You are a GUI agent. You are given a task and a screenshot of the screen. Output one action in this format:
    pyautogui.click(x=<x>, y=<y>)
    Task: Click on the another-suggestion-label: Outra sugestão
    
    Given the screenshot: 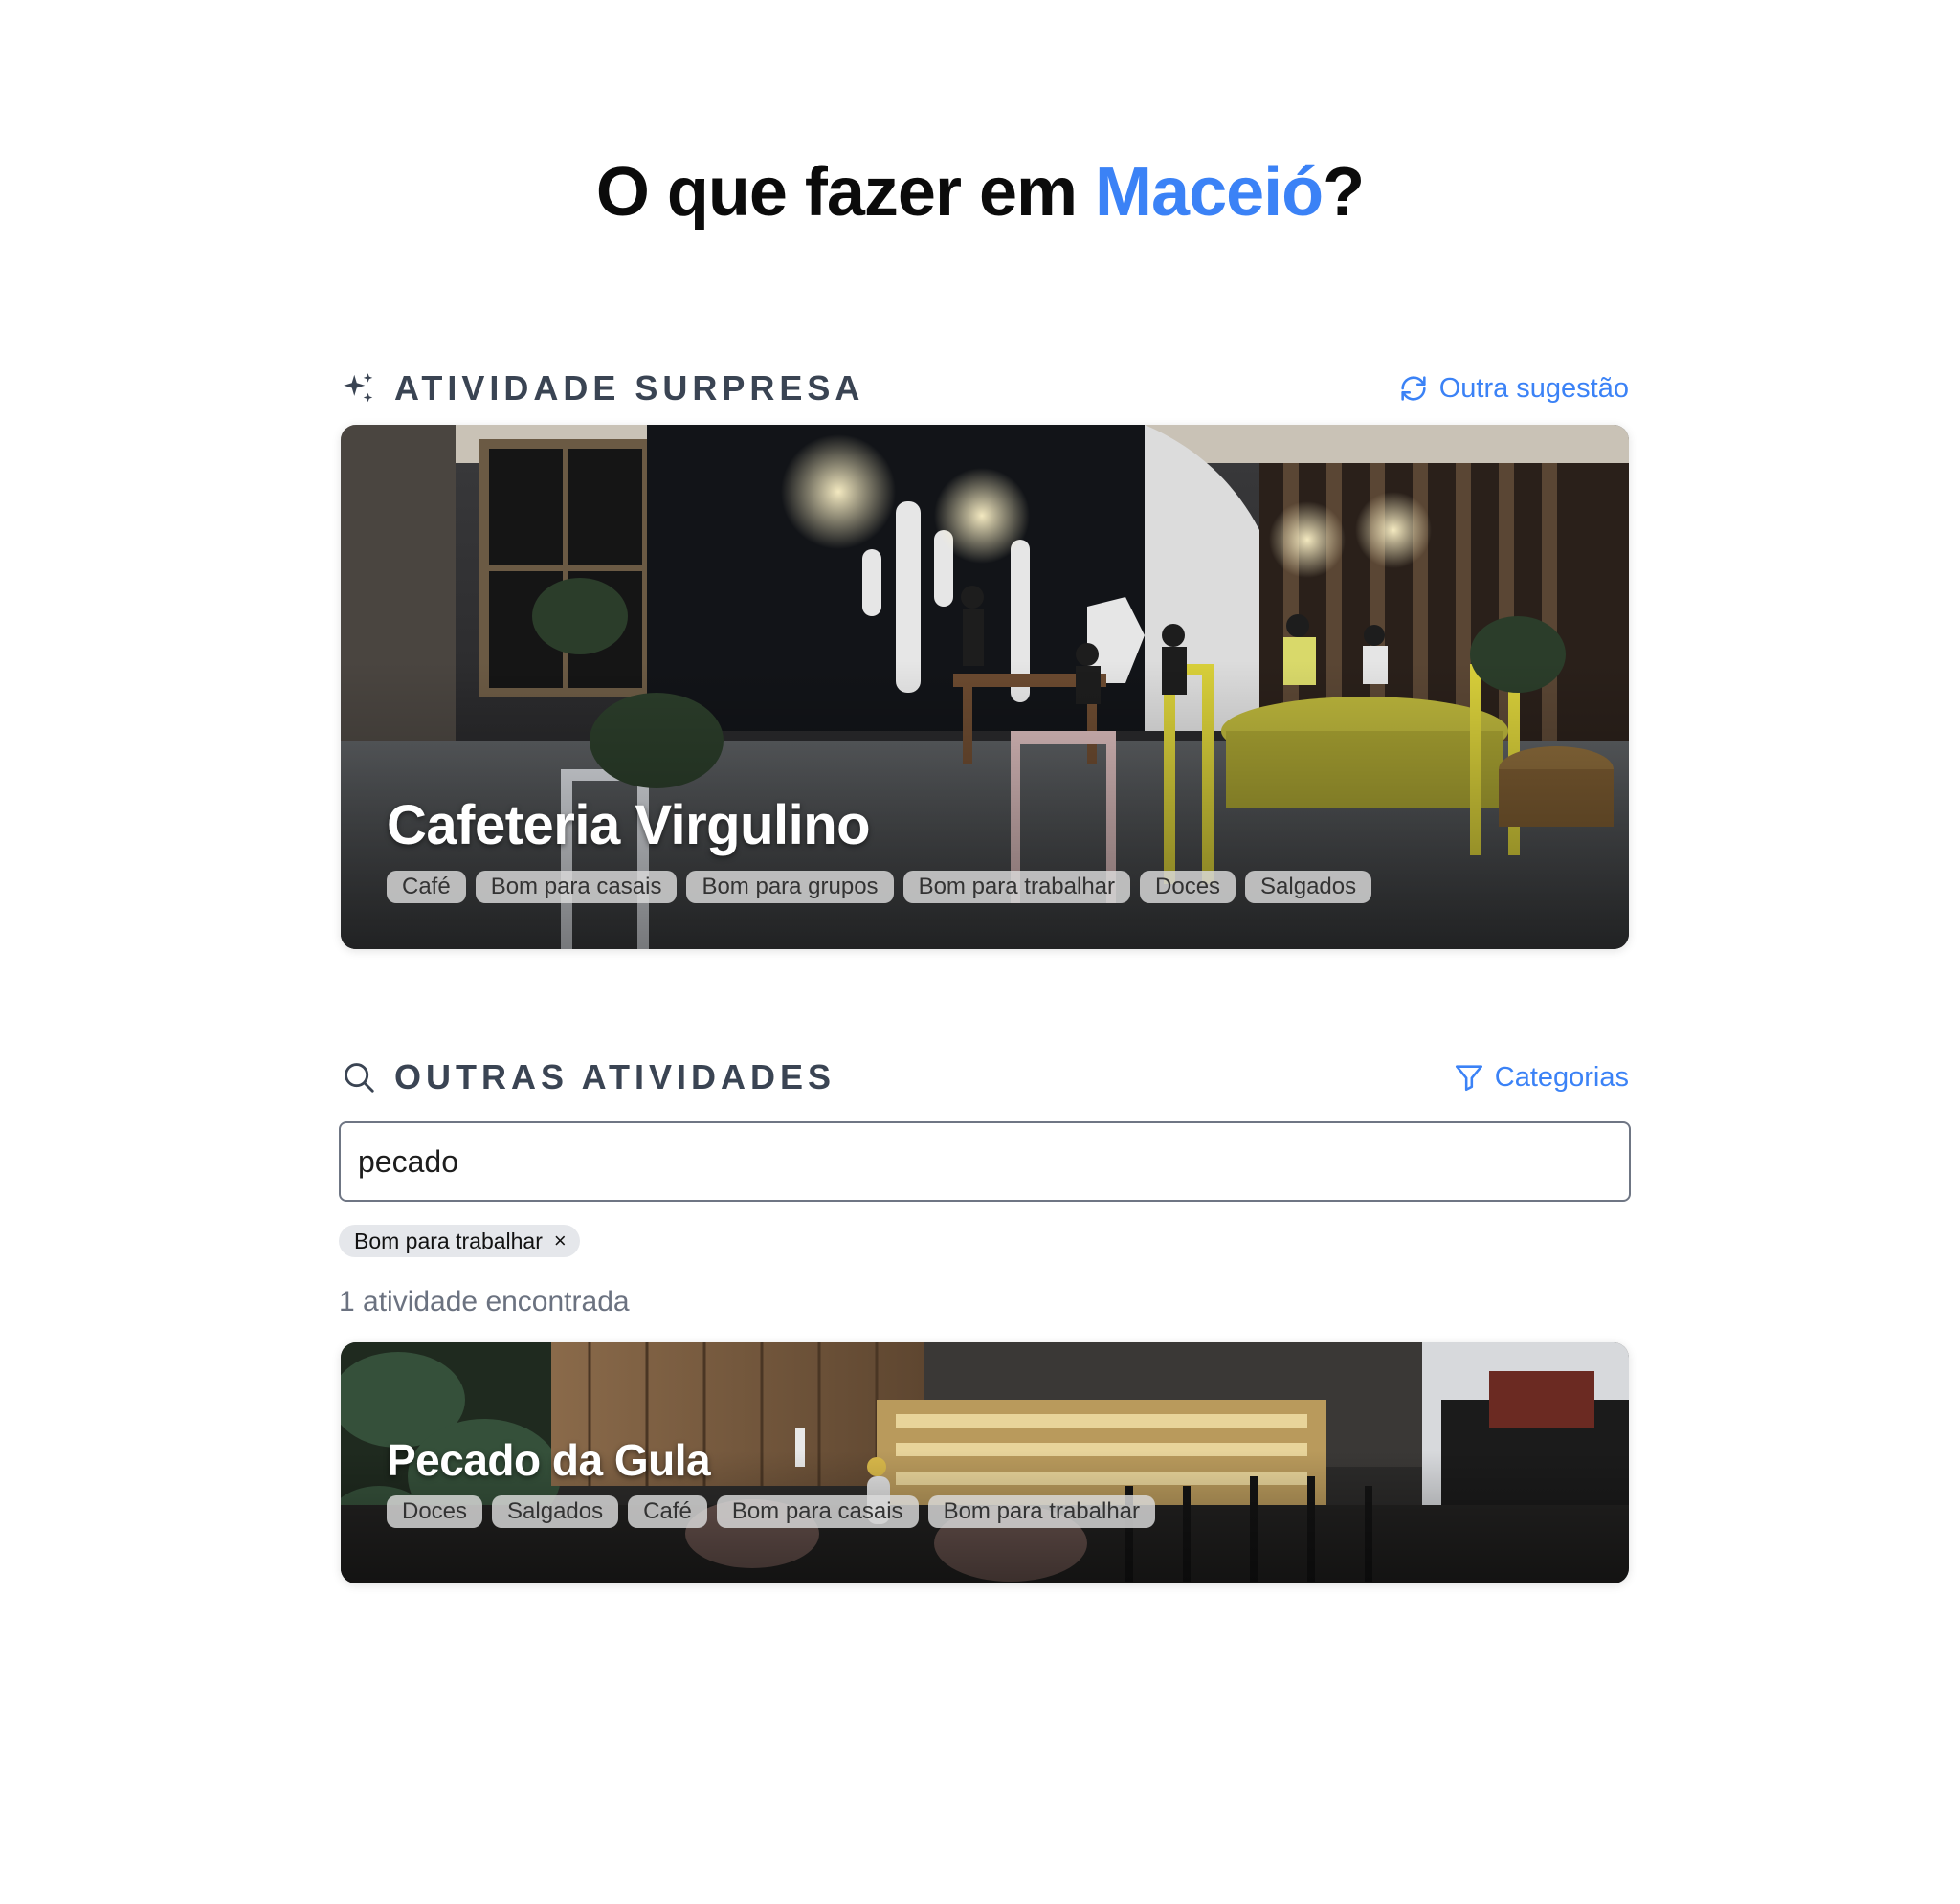 What is the action you would take?
    pyautogui.click(x=1533, y=388)
    